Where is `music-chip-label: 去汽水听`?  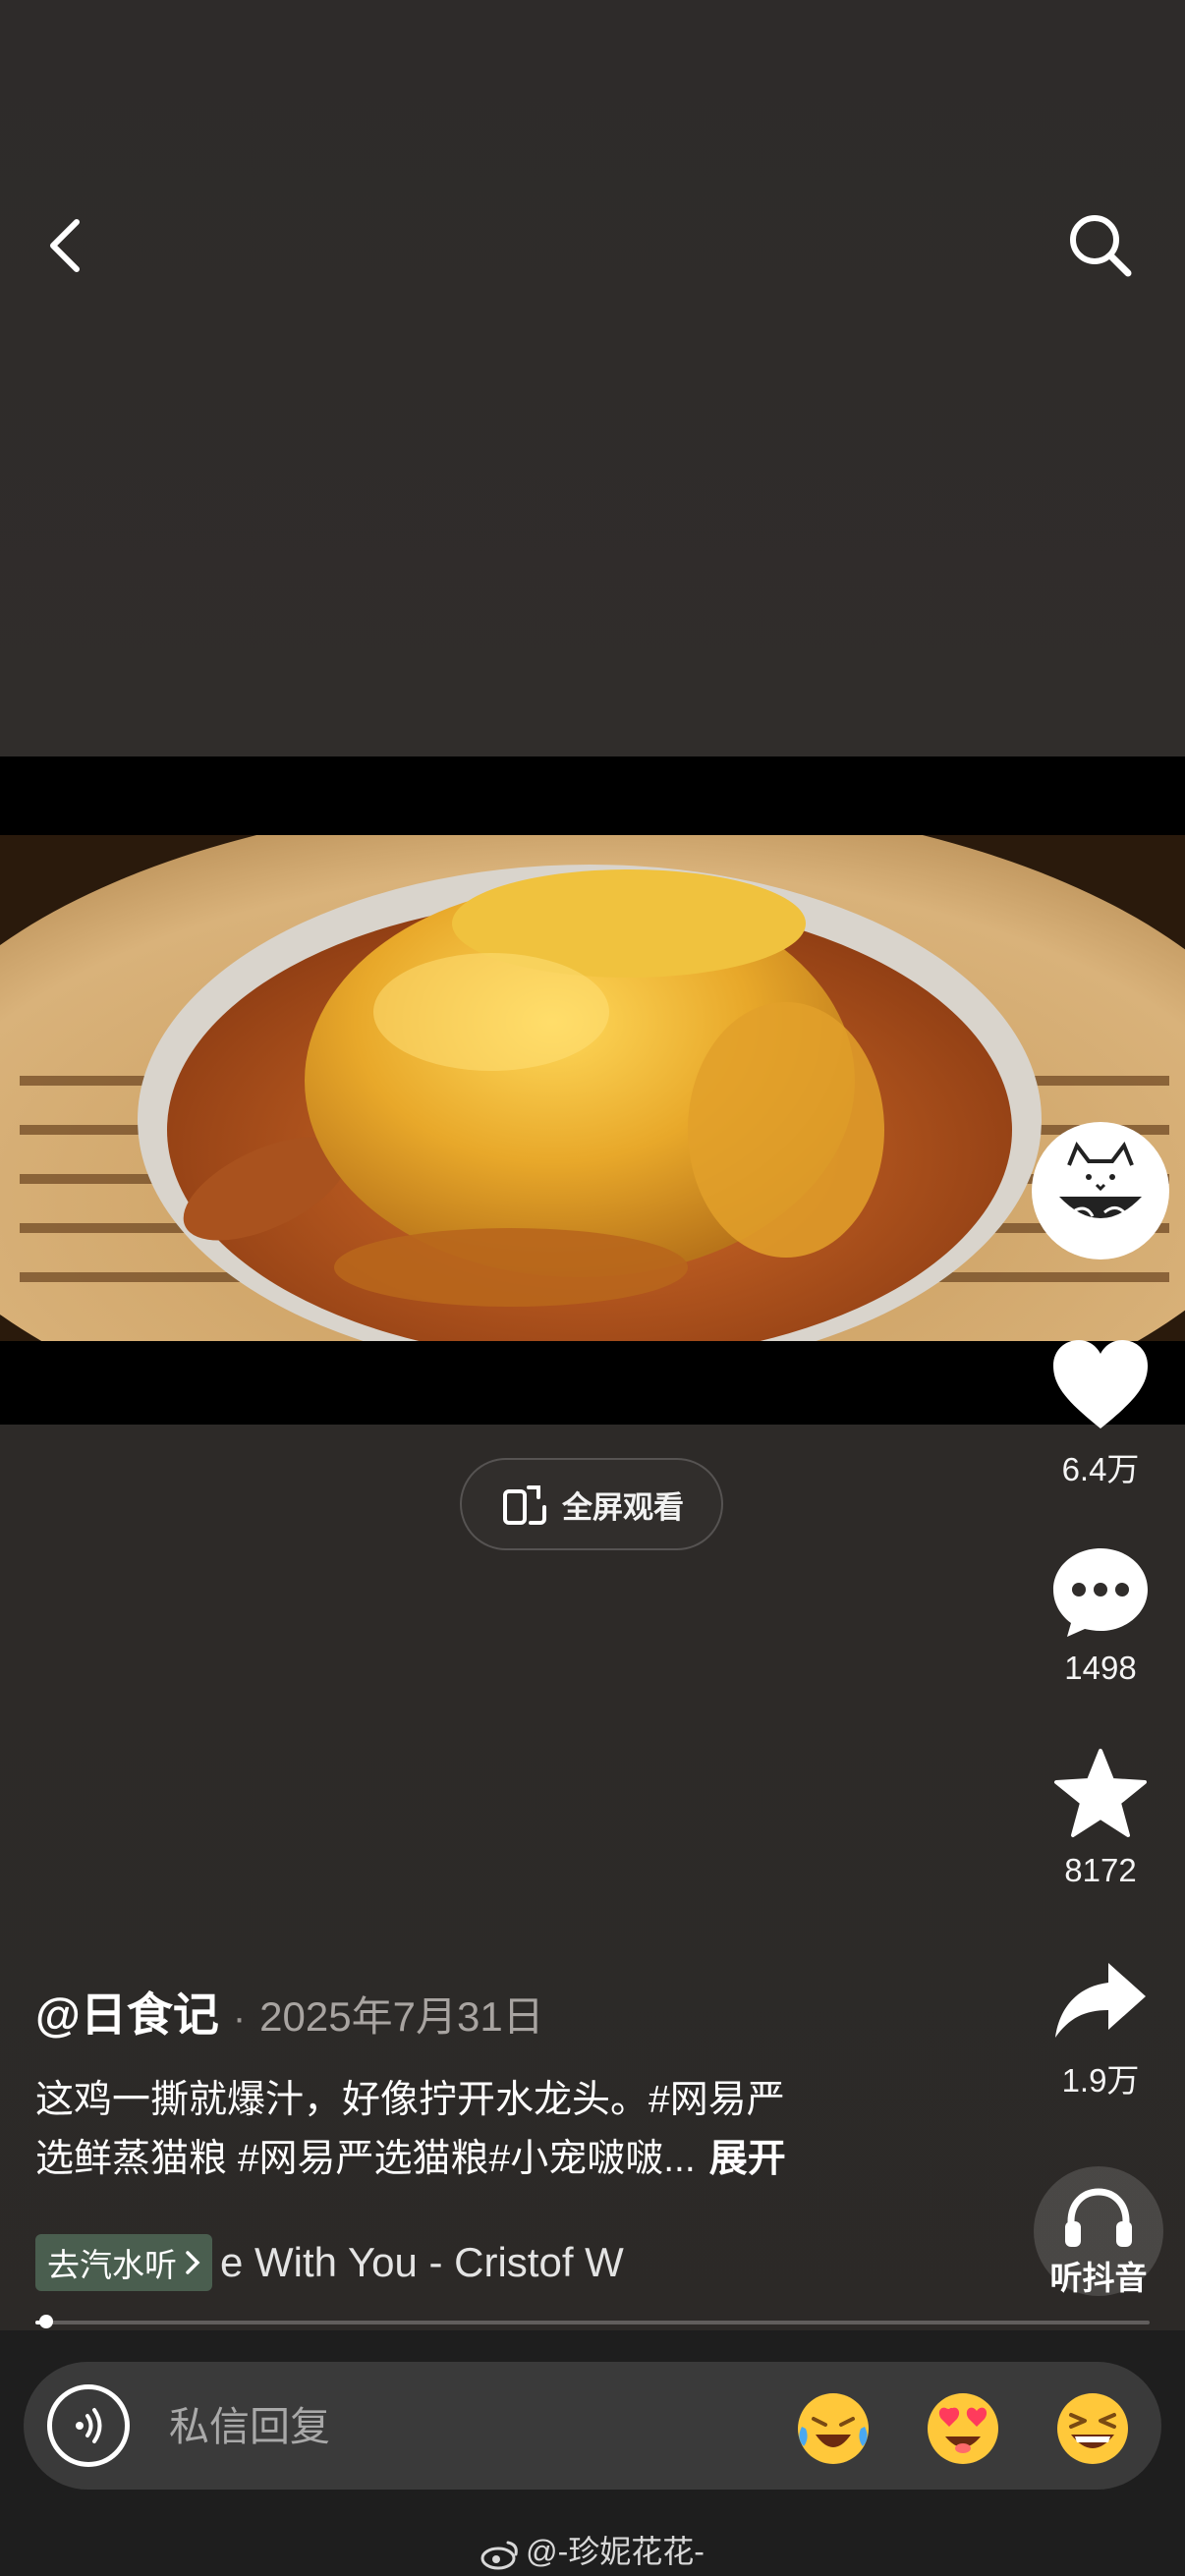 music-chip-label: 去汽水听 is located at coordinates (112, 2265).